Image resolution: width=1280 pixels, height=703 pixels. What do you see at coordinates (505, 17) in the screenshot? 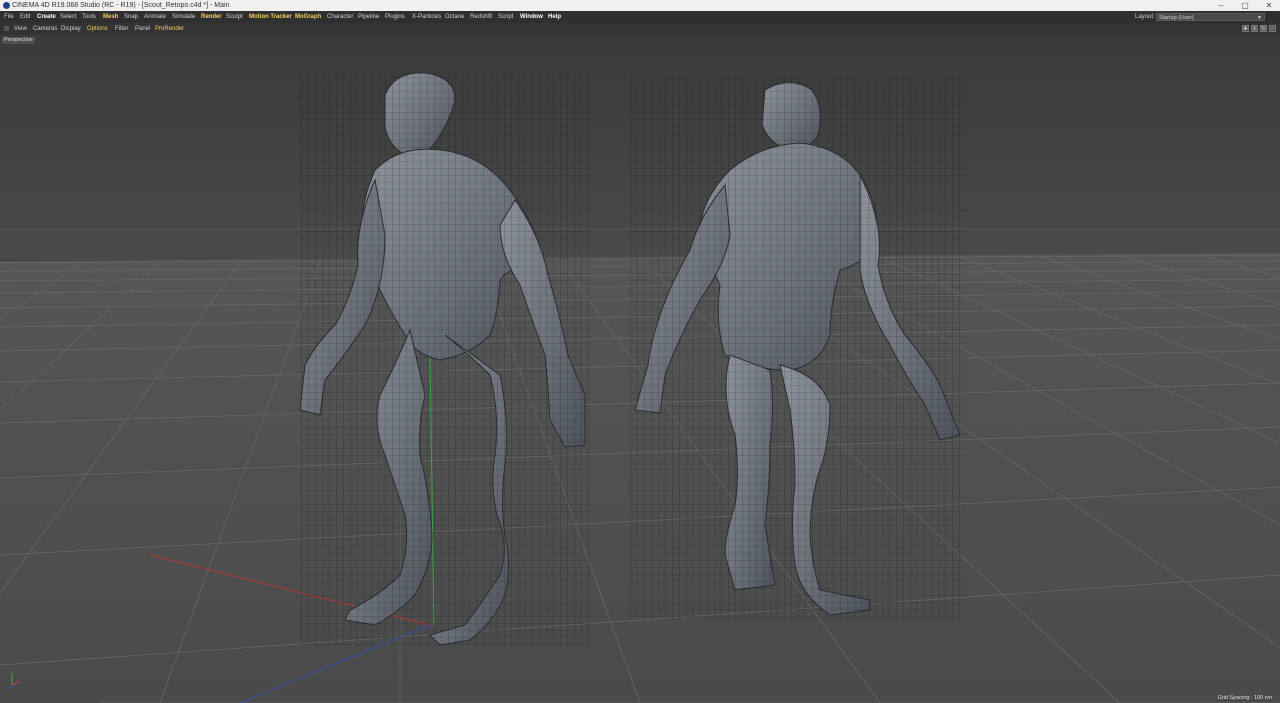
I see `menu-script: Script` at bounding box center [505, 17].